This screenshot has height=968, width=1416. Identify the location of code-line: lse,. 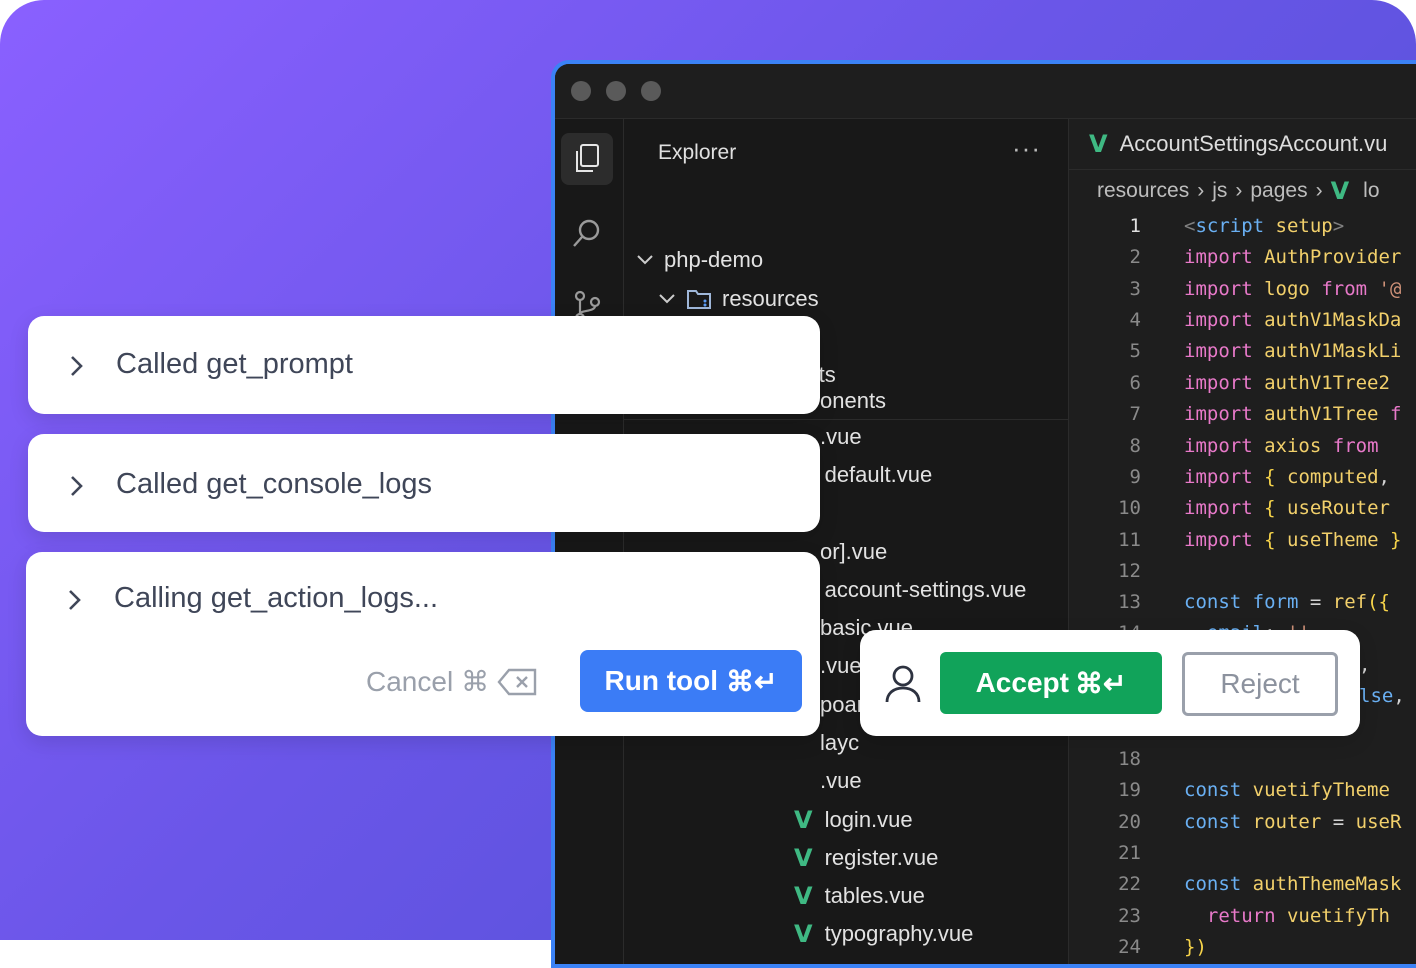
(1382, 696).